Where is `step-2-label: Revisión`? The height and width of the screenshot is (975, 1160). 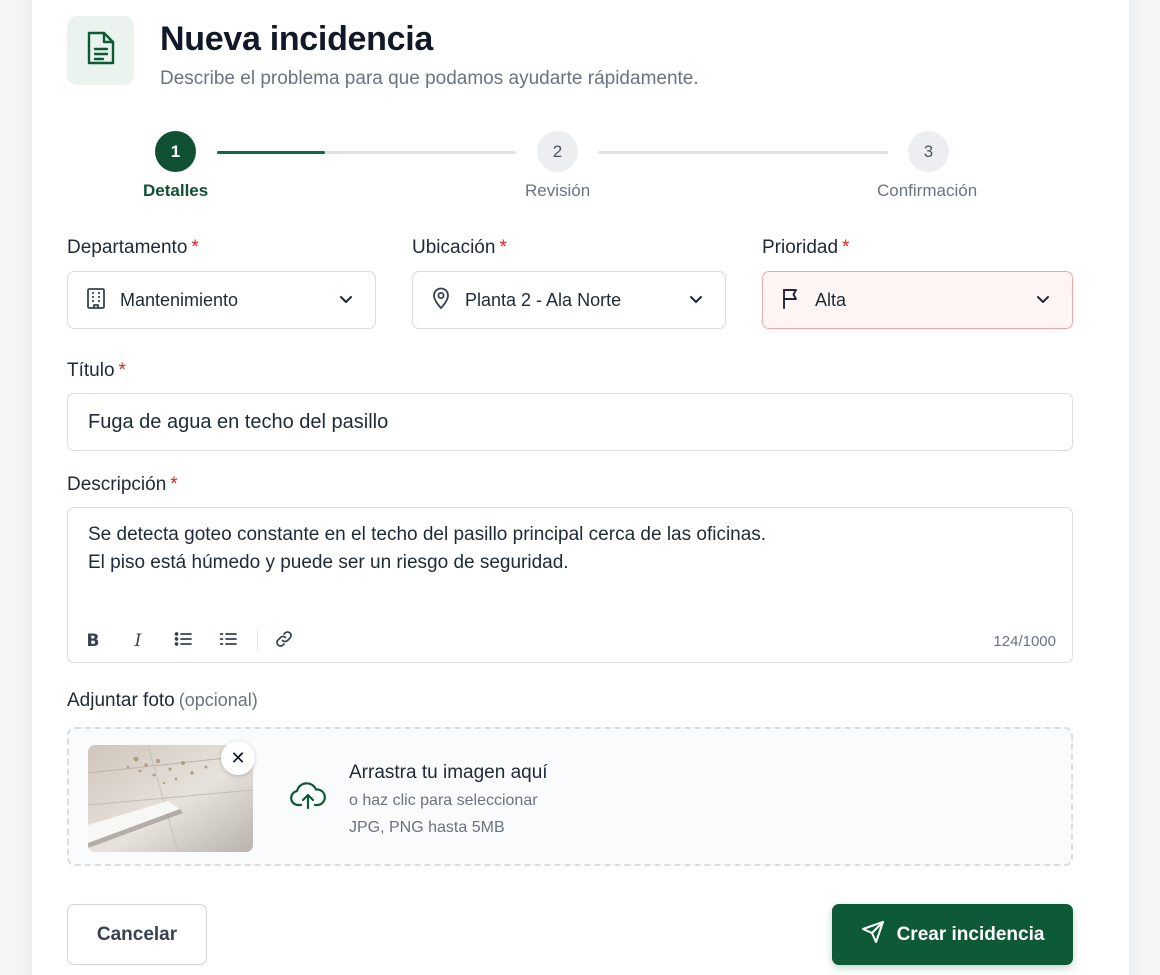
step-2-label: Revisión is located at coordinates (558, 190).